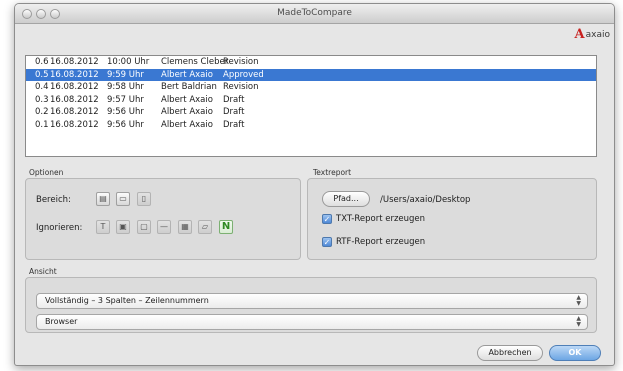  What do you see at coordinates (327, 242) in the screenshot?
I see `rtf-report-checkbox: ✓` at bounding box center [327, 242].